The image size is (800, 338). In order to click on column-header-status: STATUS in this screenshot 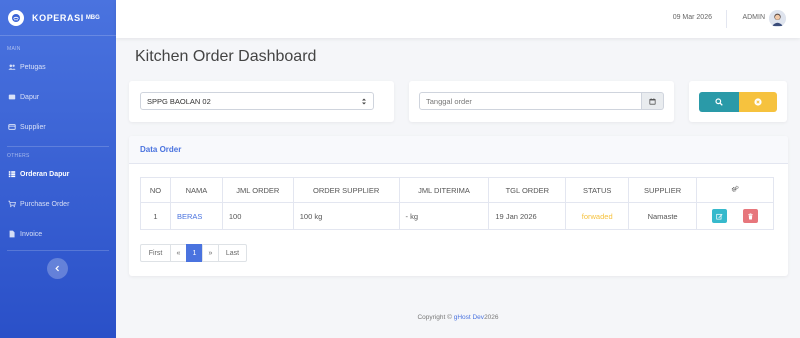, I will do `click(597, 190)`.